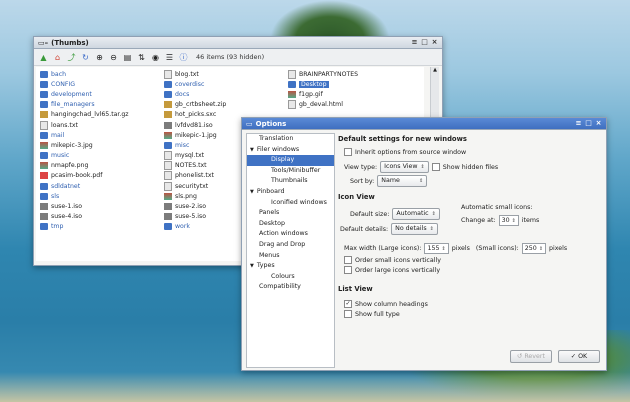 Image resolution: width=630 pixels, height=402 pixels. Describe the element at coordinates (195, 145) in the screenshot. I see `file-item: misc` at that location.